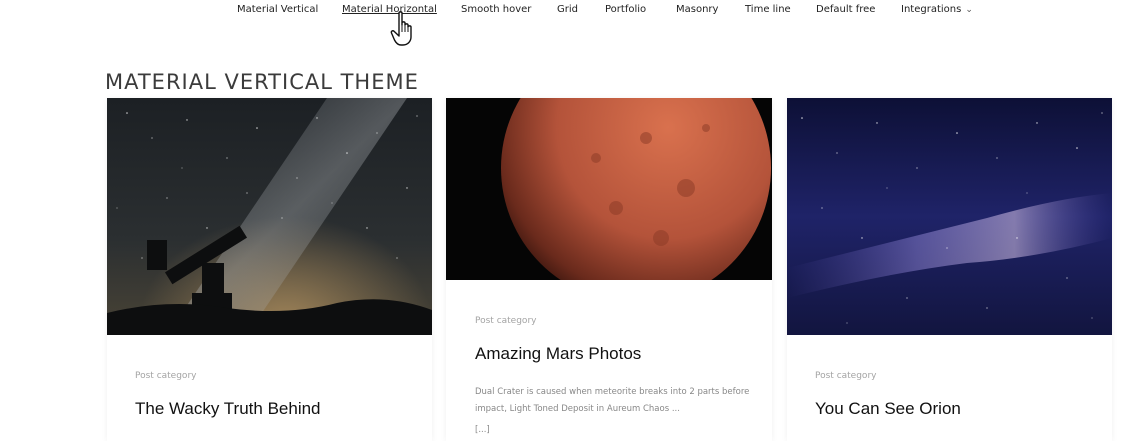 The image size is (1143, 441). Describe the element at coordinates (401, 28) in the screenshot. I see `hand-pointer-cursor-icon` at that location.